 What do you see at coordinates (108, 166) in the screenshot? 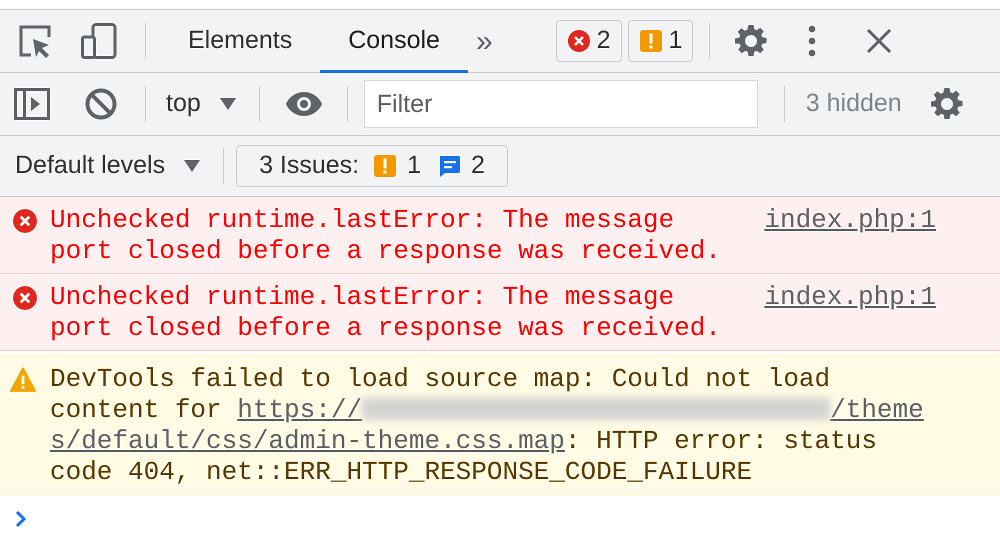
I see `log-levels-dropdown: Default levels` at bounding box center [108, 166].